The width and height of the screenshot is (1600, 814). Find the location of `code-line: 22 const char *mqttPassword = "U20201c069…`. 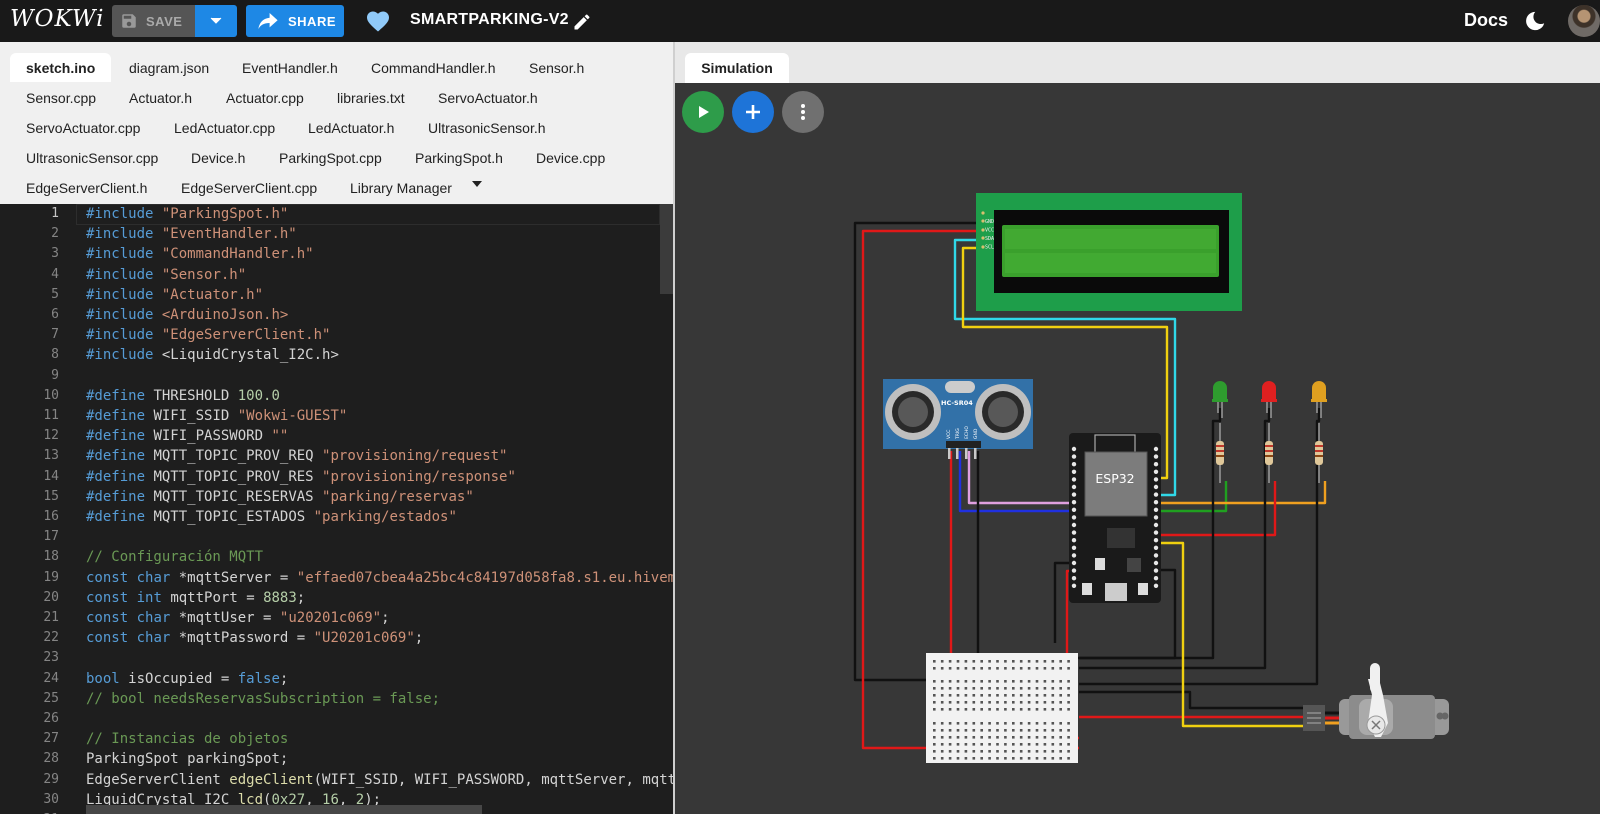

code-line: 22 const char *mqttPassword = "U20201c069… is located at coordinates (336, 638).